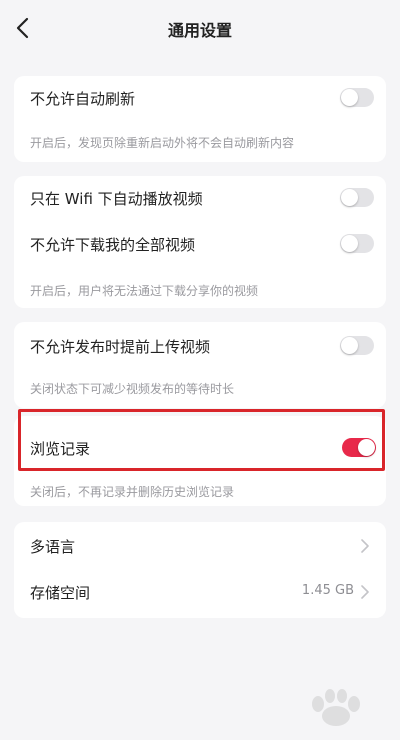  I want to click on setting-label: 不允许发布时提前上传视频, so click(120, 347).